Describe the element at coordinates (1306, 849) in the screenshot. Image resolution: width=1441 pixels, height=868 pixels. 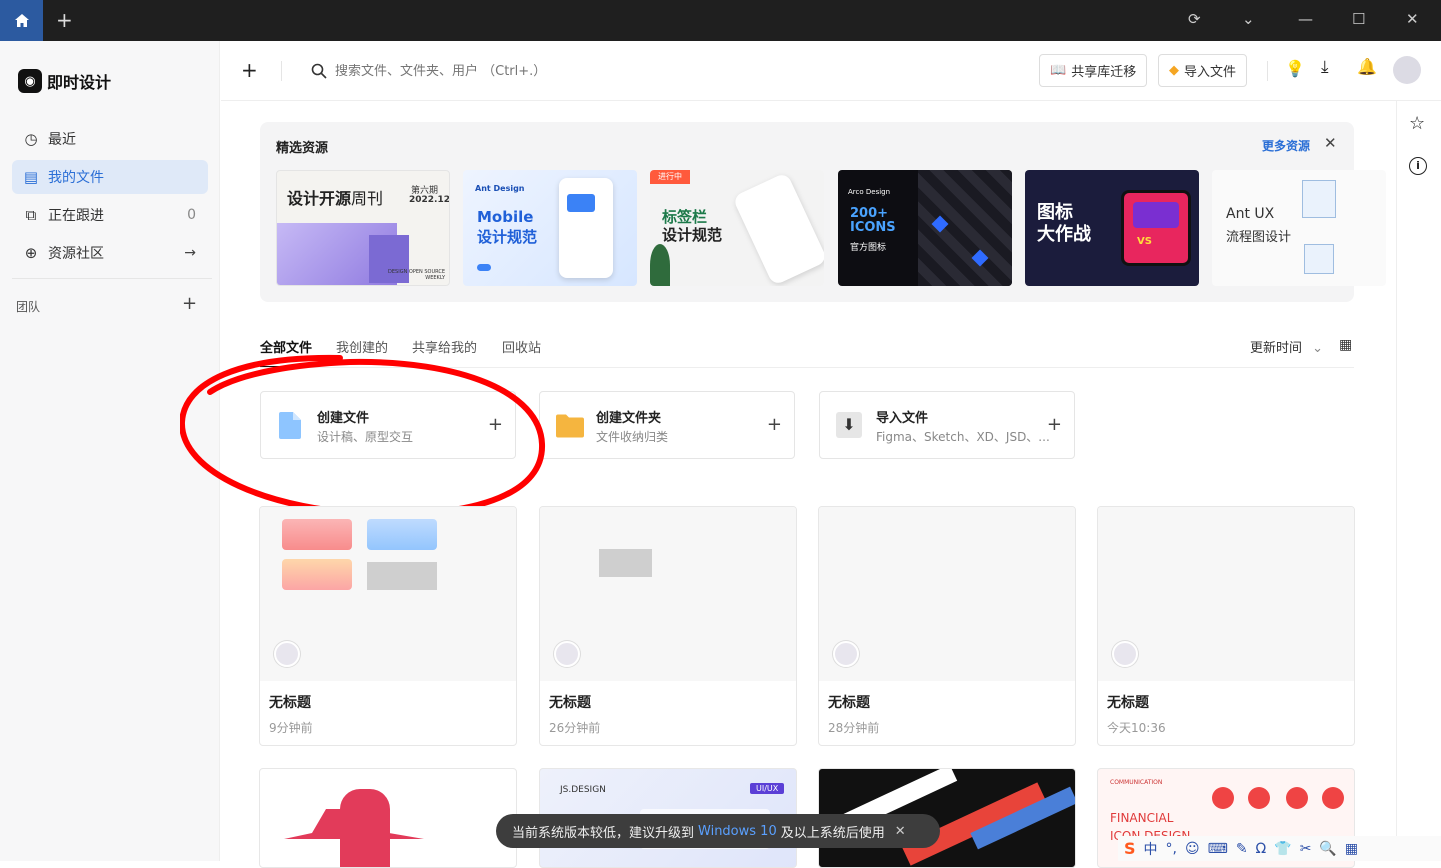
I see `scissors-icon: ✂` at that location.